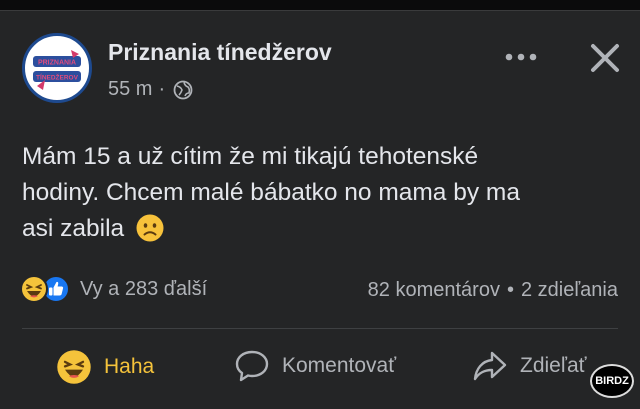  I want to click on reaction-summary-text: Vy a 283 ďalší, so click(144, 288).